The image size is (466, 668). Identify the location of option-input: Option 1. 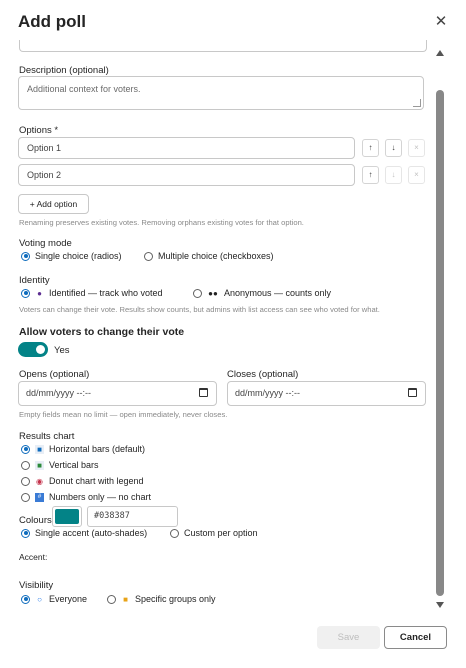
(186, 148).